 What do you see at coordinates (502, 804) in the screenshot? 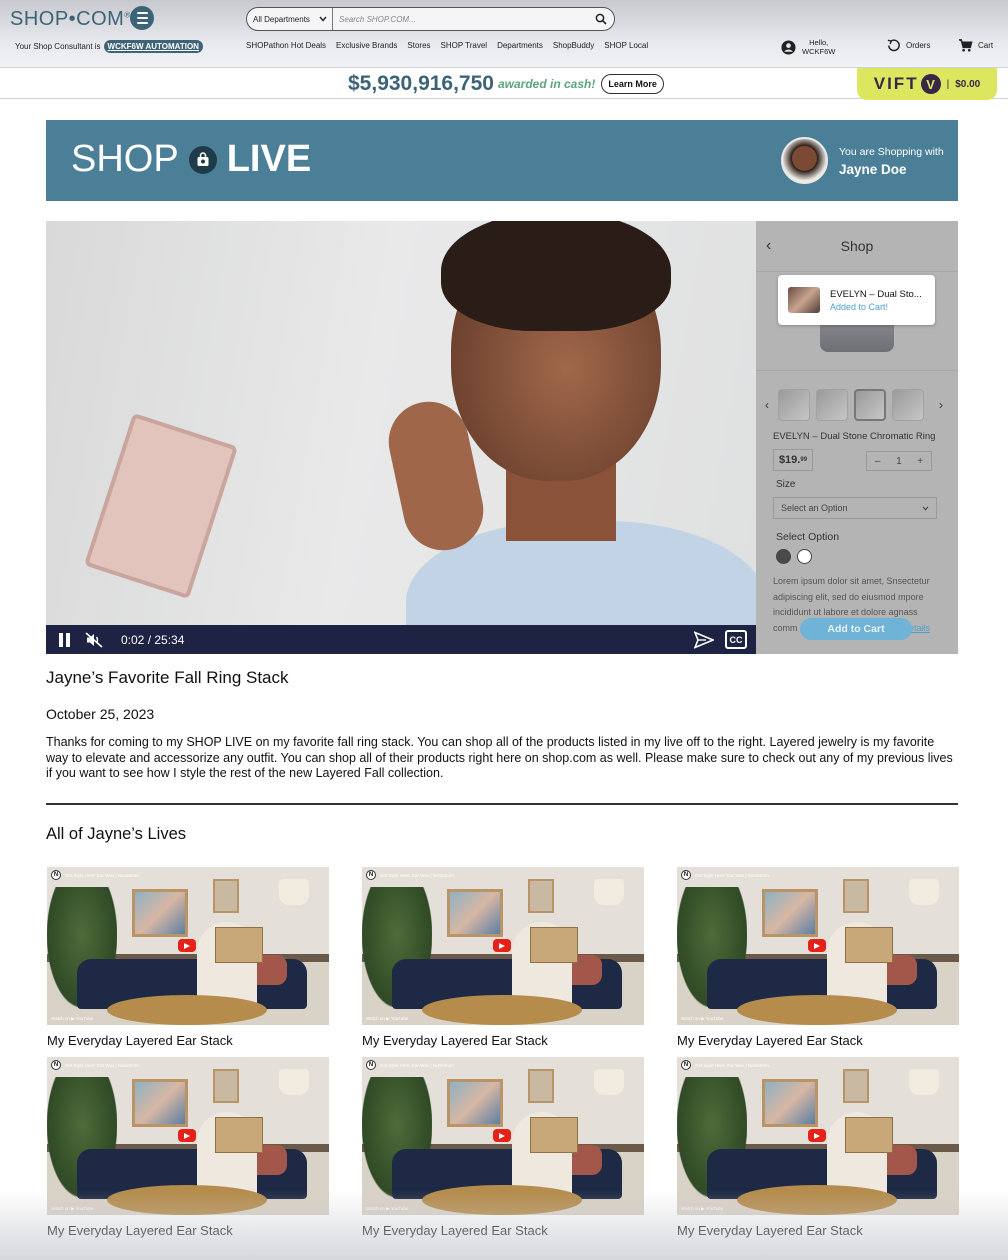
I see `section-divider` at bounding box center [502, 804].